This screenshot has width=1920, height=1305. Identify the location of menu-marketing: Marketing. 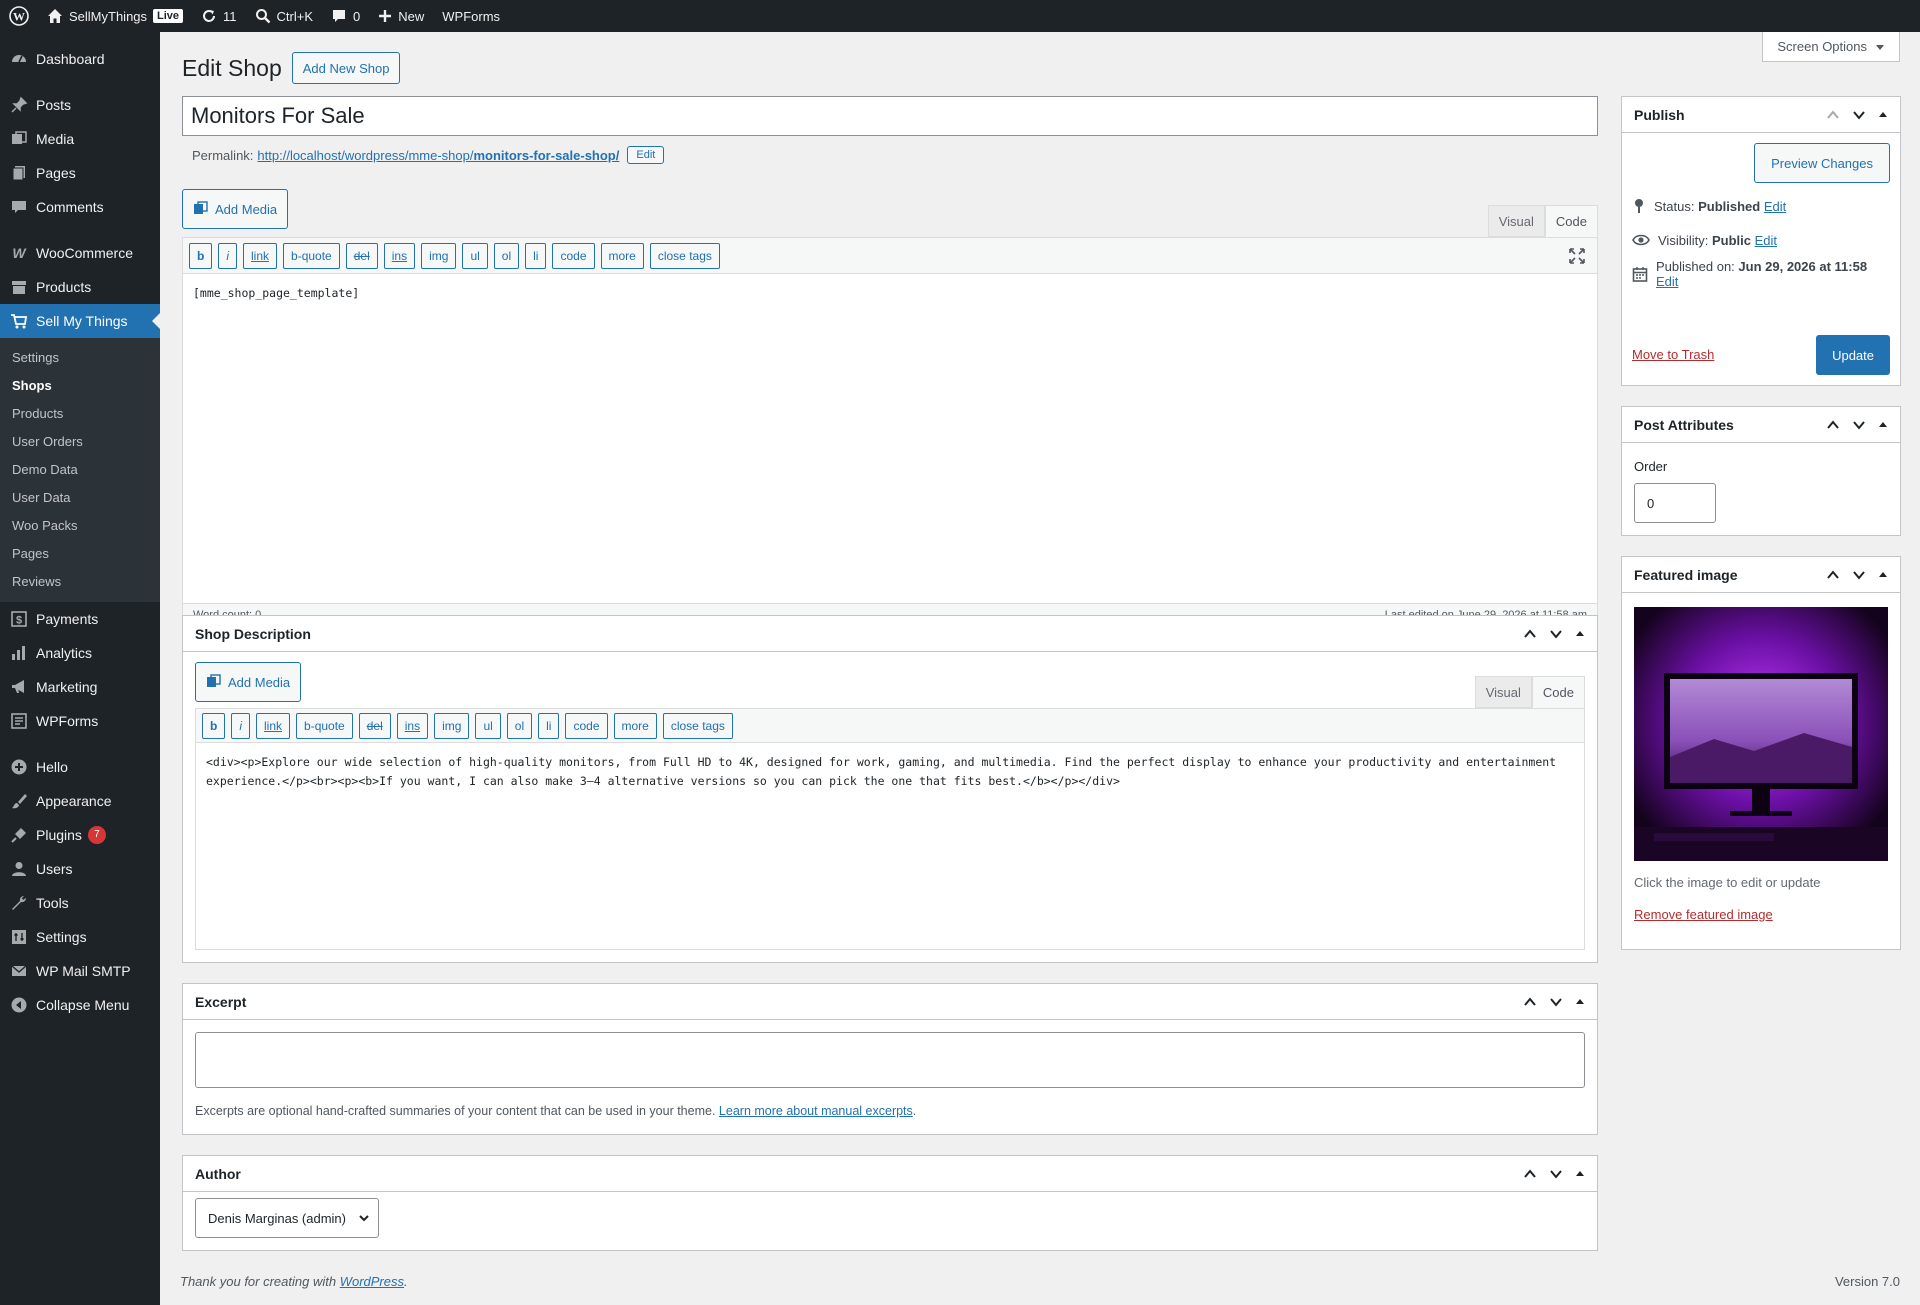
(80, 687).